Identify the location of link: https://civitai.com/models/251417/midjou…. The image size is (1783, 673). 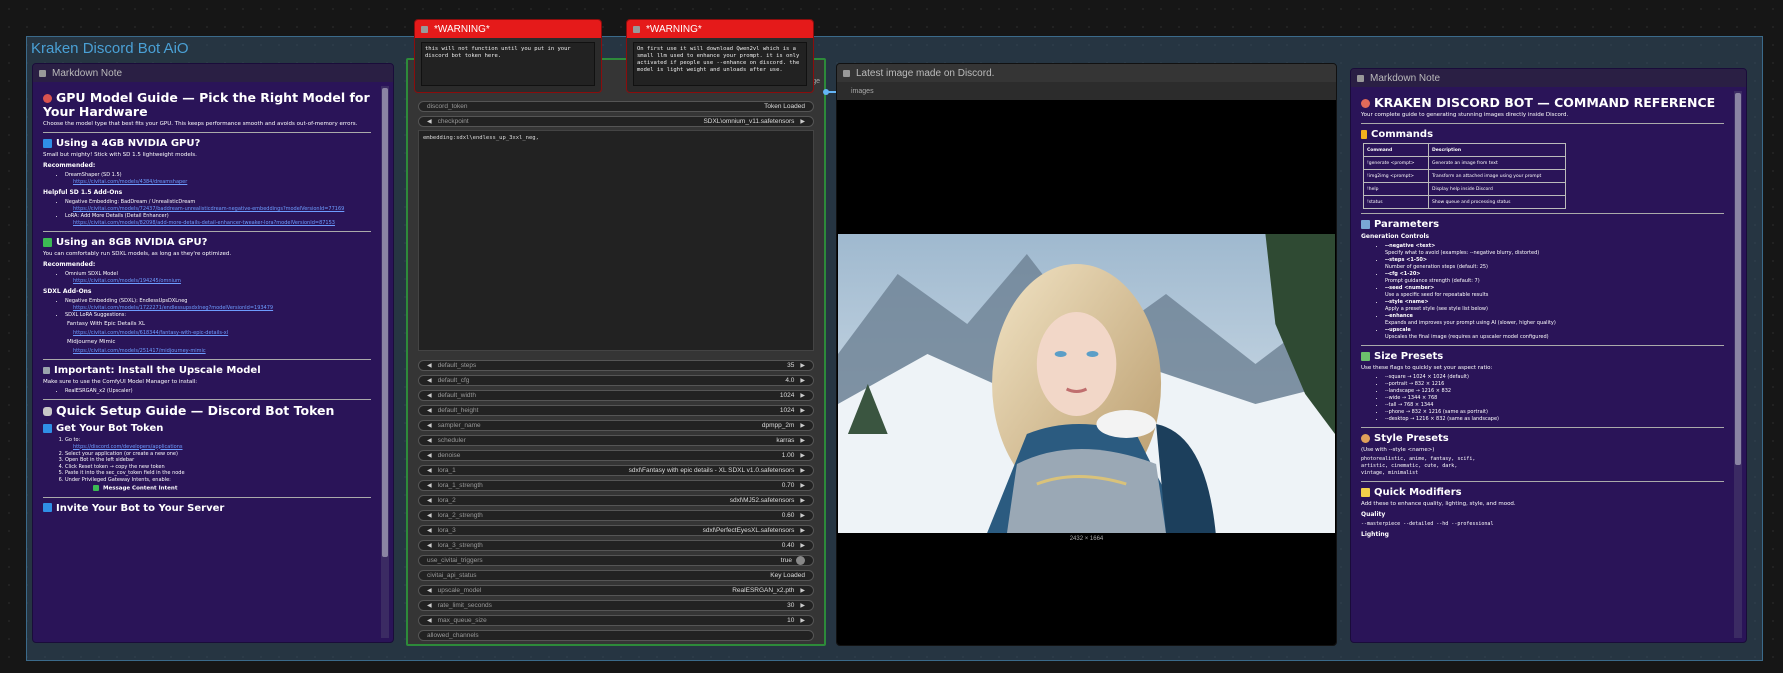
(207, 351).